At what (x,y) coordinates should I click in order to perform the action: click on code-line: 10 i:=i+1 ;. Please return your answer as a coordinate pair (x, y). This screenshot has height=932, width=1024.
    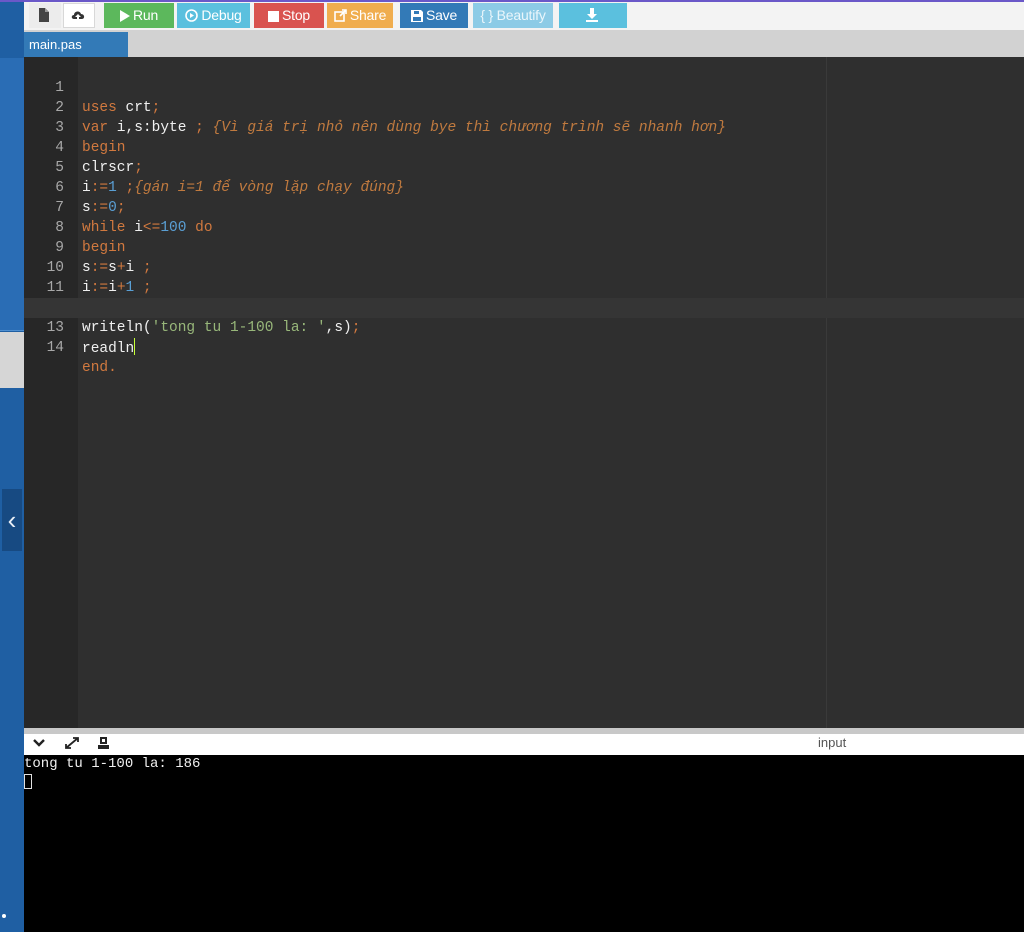
    Looking at the image, I should click on (524, 267).